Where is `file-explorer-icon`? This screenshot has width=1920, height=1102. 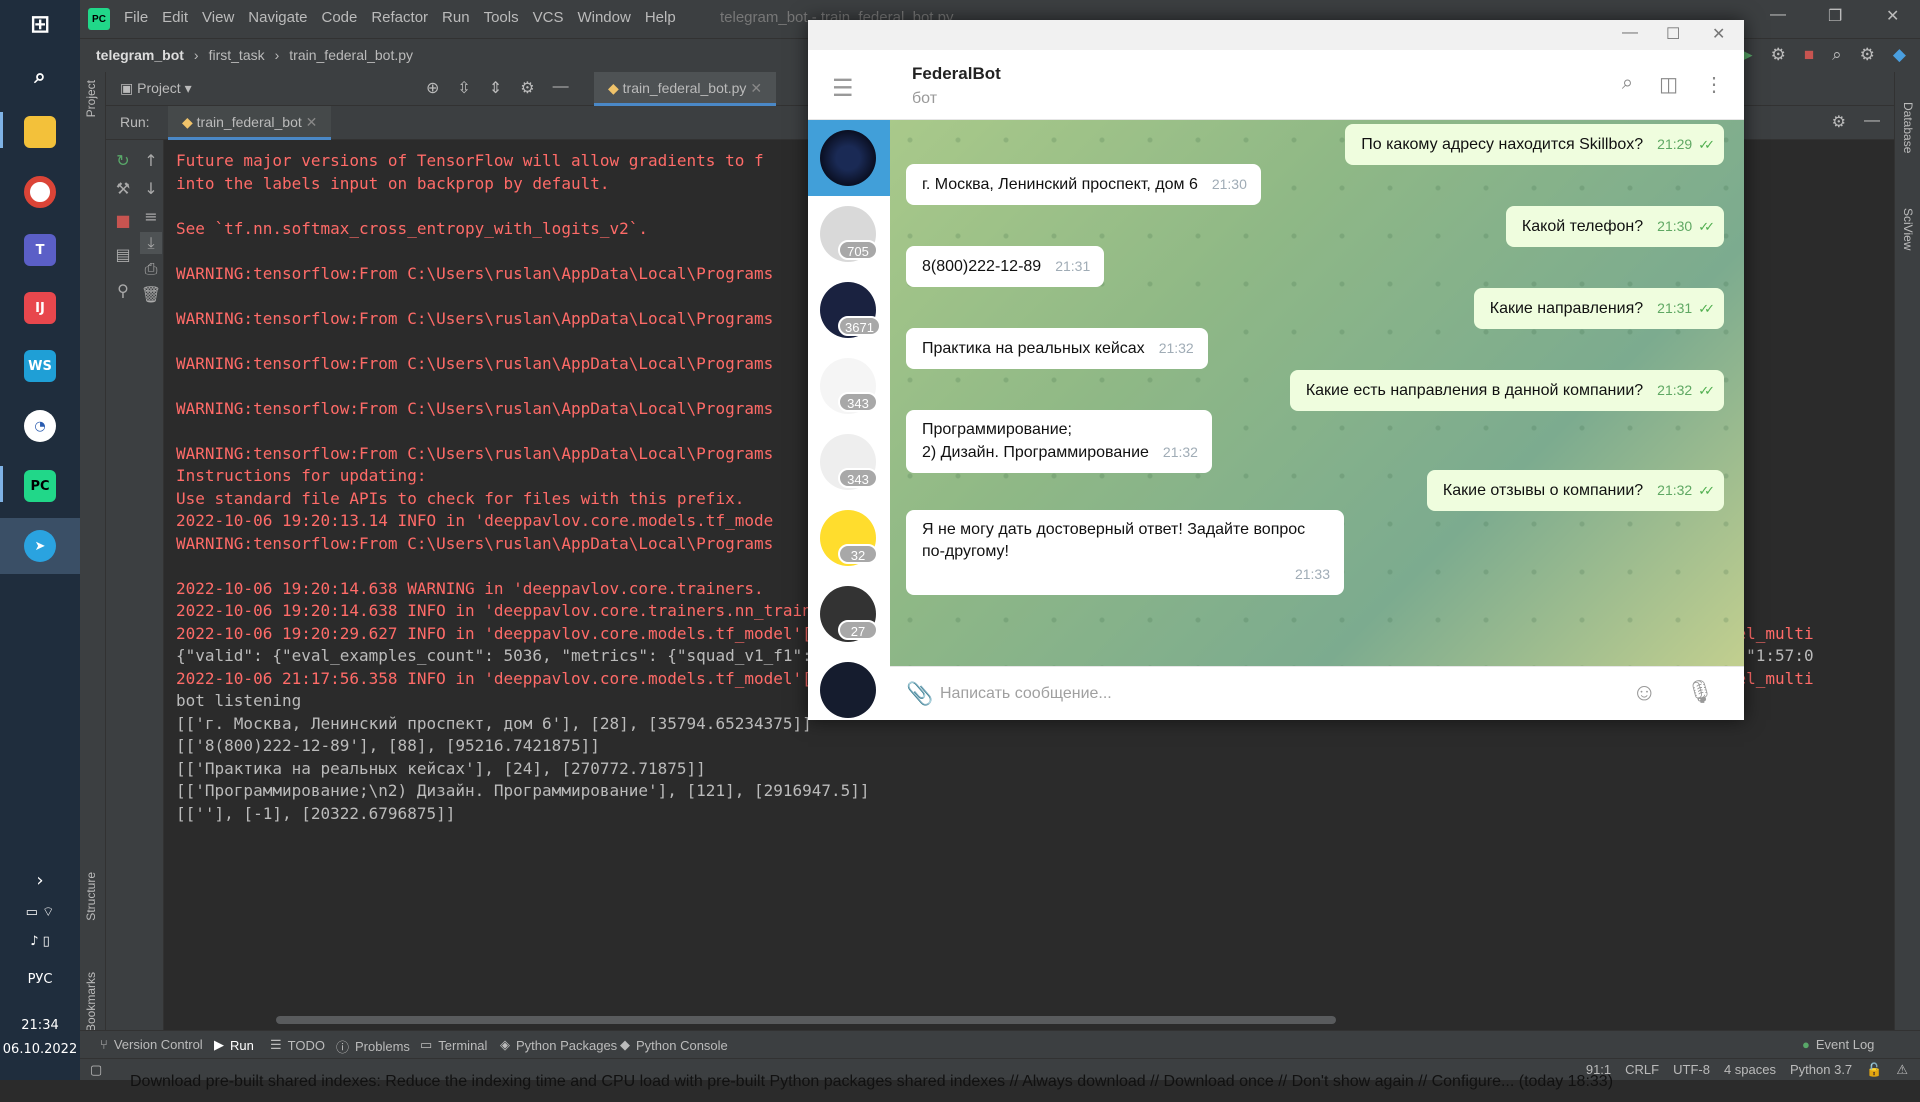
file-explorer-icon is located at coordinates (40, 132).